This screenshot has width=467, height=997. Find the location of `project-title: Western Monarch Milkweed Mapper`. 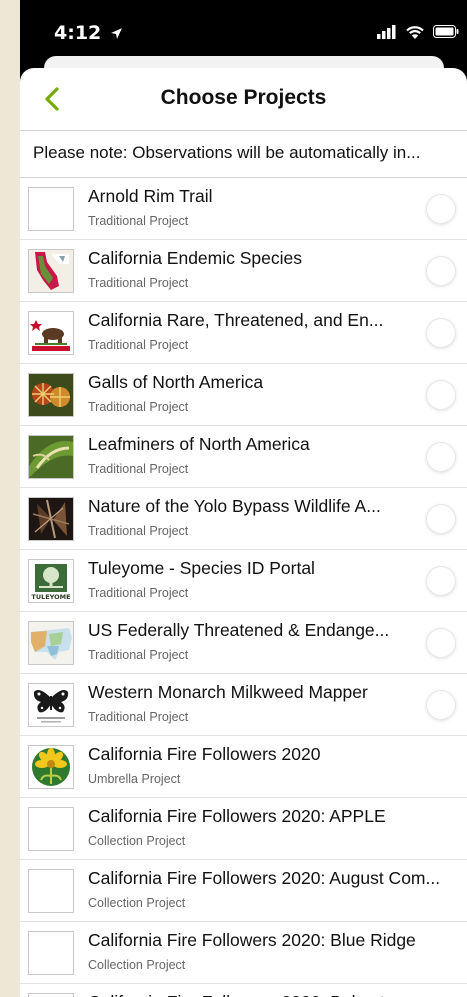

project-title: Western Monarch Milkweed Mapper is located at coordinates (228, 692).